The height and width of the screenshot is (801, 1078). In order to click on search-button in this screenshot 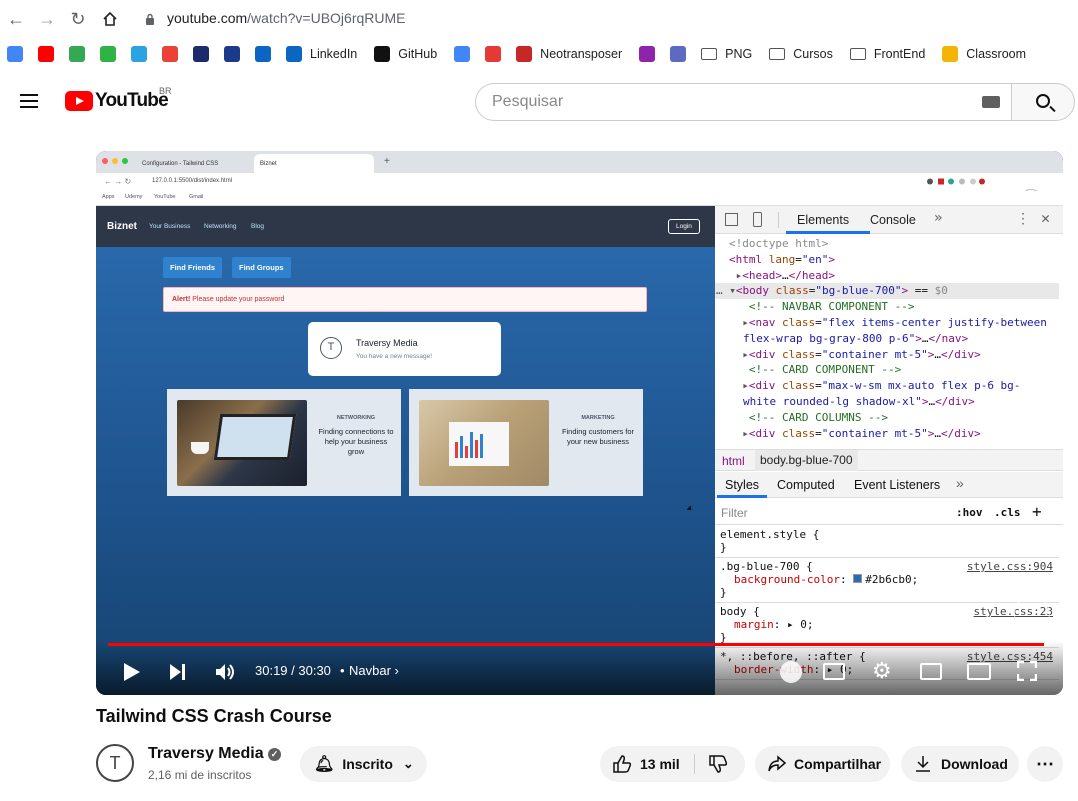, I will do `click(1043, 102)`.